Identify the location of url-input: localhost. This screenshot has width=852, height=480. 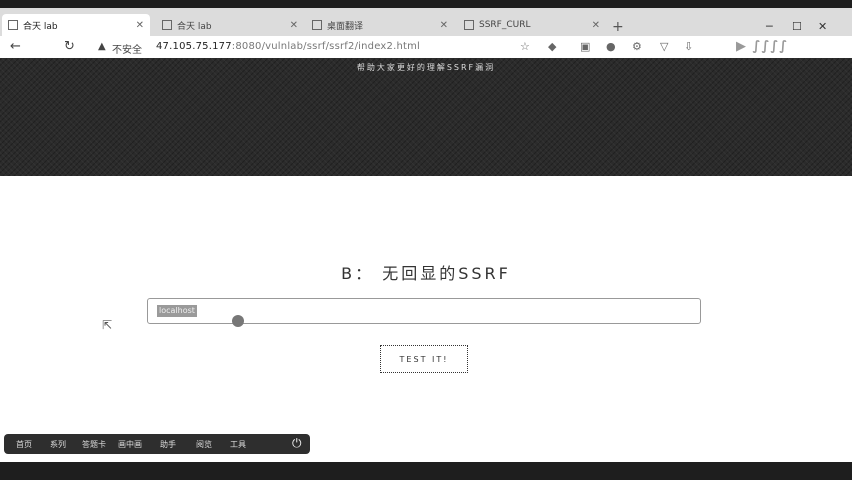
(424, 312).